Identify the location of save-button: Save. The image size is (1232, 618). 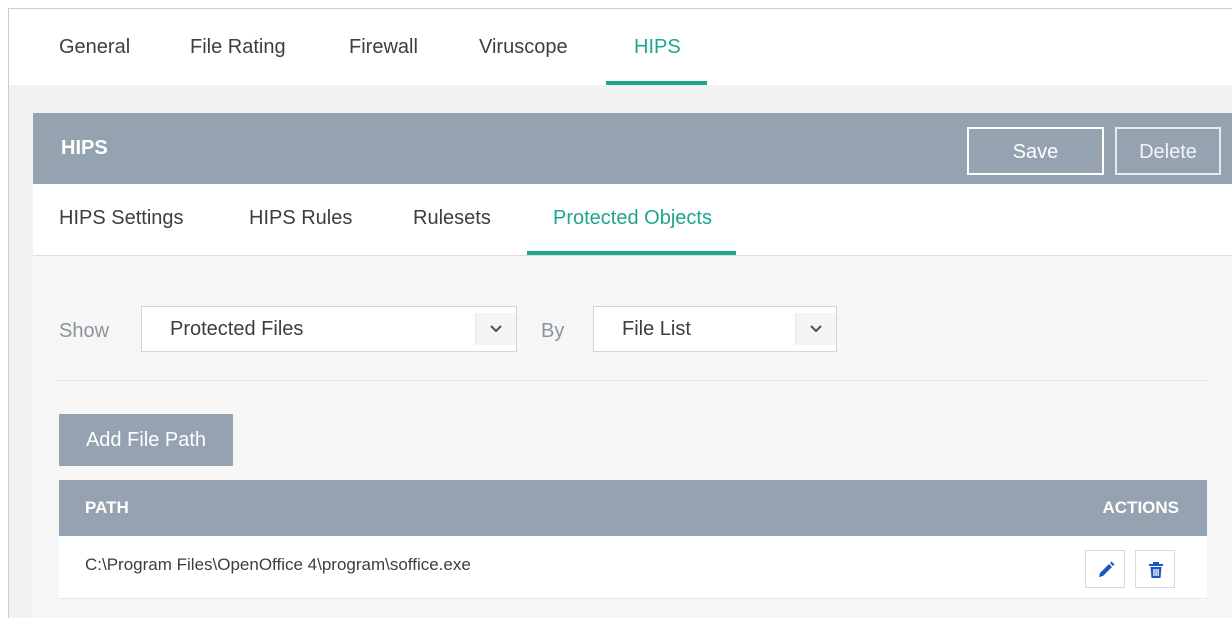
(1035, 151).